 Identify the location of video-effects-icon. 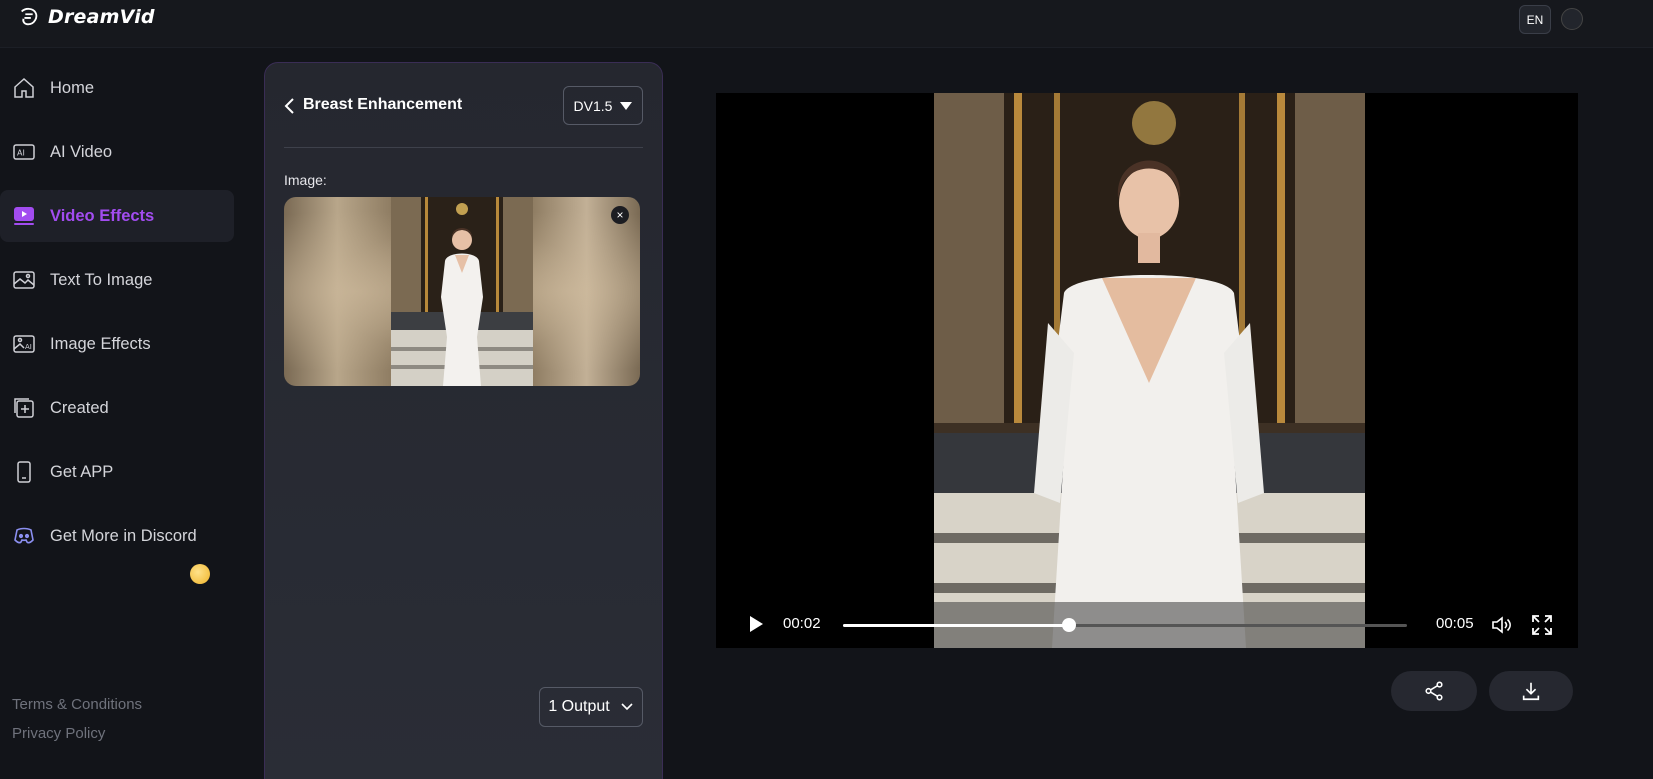
(24, 216).